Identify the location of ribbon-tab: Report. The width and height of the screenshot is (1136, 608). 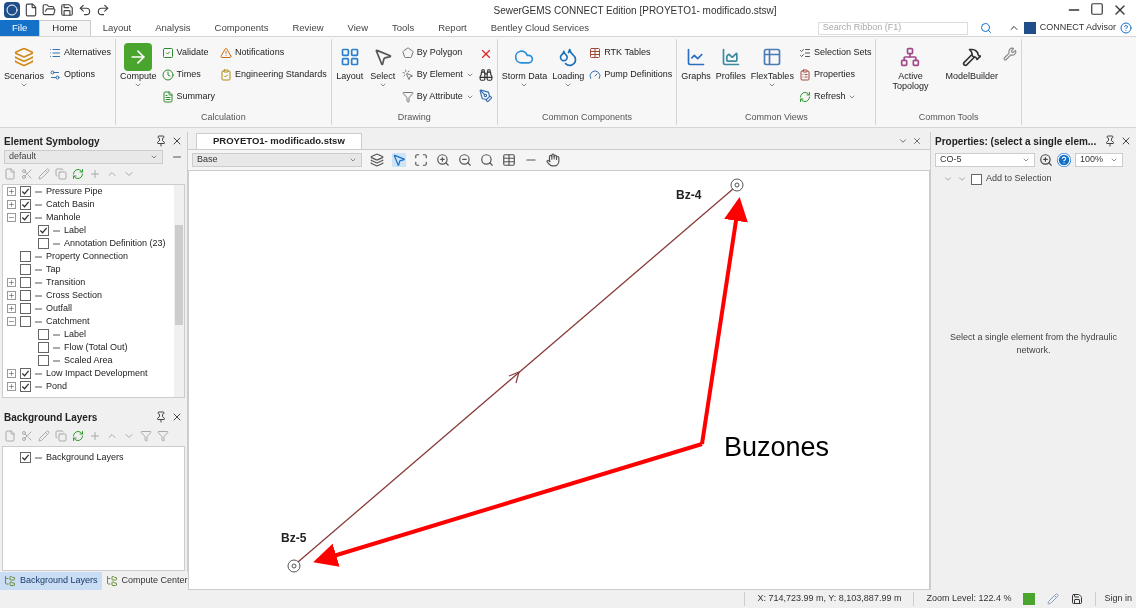
(452, 28).